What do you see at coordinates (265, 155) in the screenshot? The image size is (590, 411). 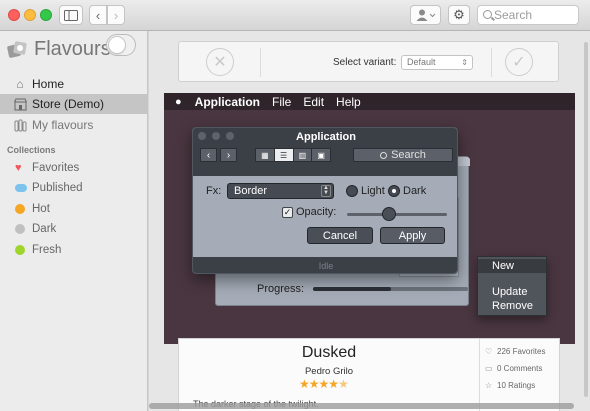 I see `grid-view-icon: ▦` at bounding box center [265, 155].